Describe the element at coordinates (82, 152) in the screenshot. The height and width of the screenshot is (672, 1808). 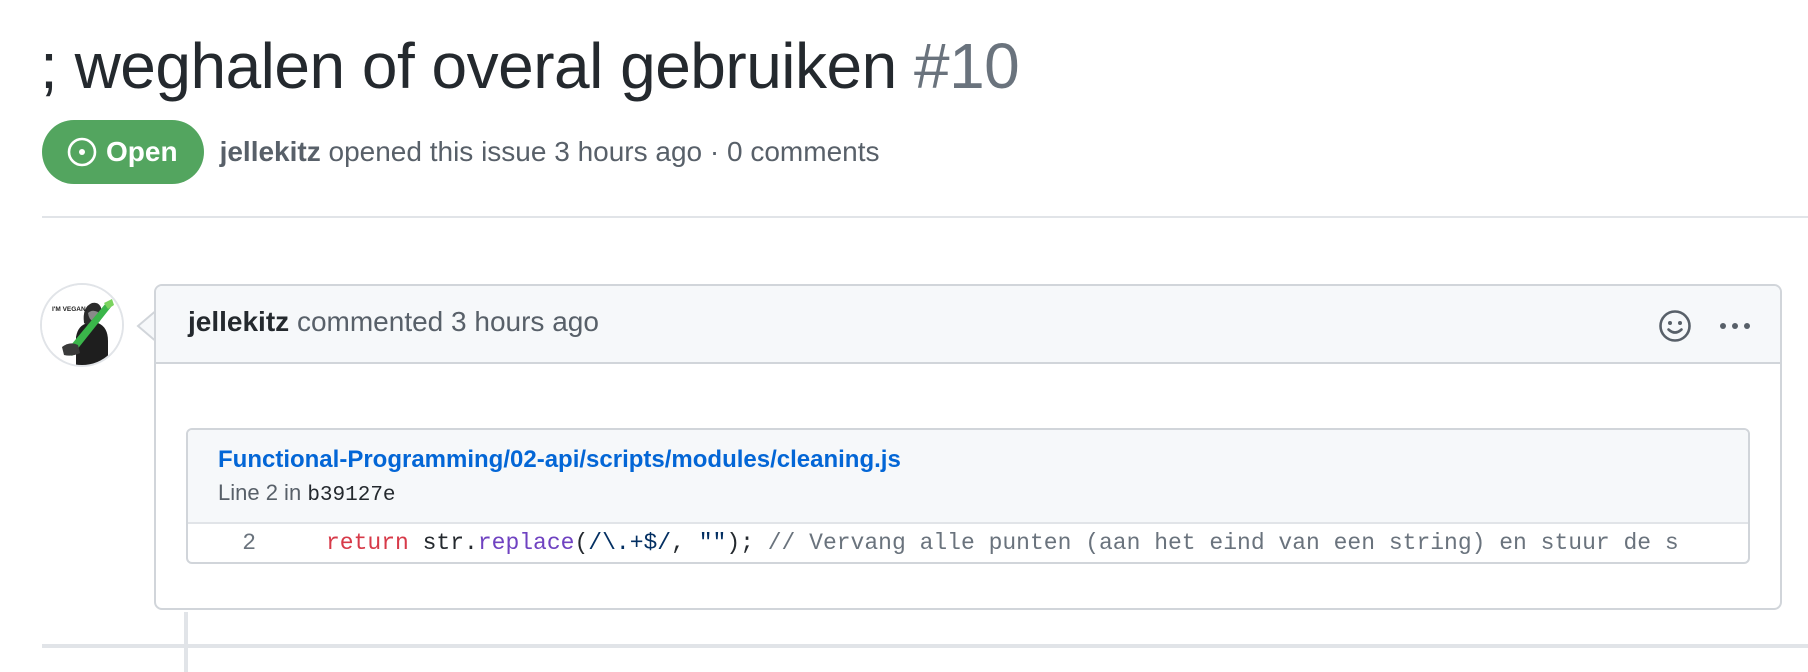
I see `issue-opened-icon` at that location.